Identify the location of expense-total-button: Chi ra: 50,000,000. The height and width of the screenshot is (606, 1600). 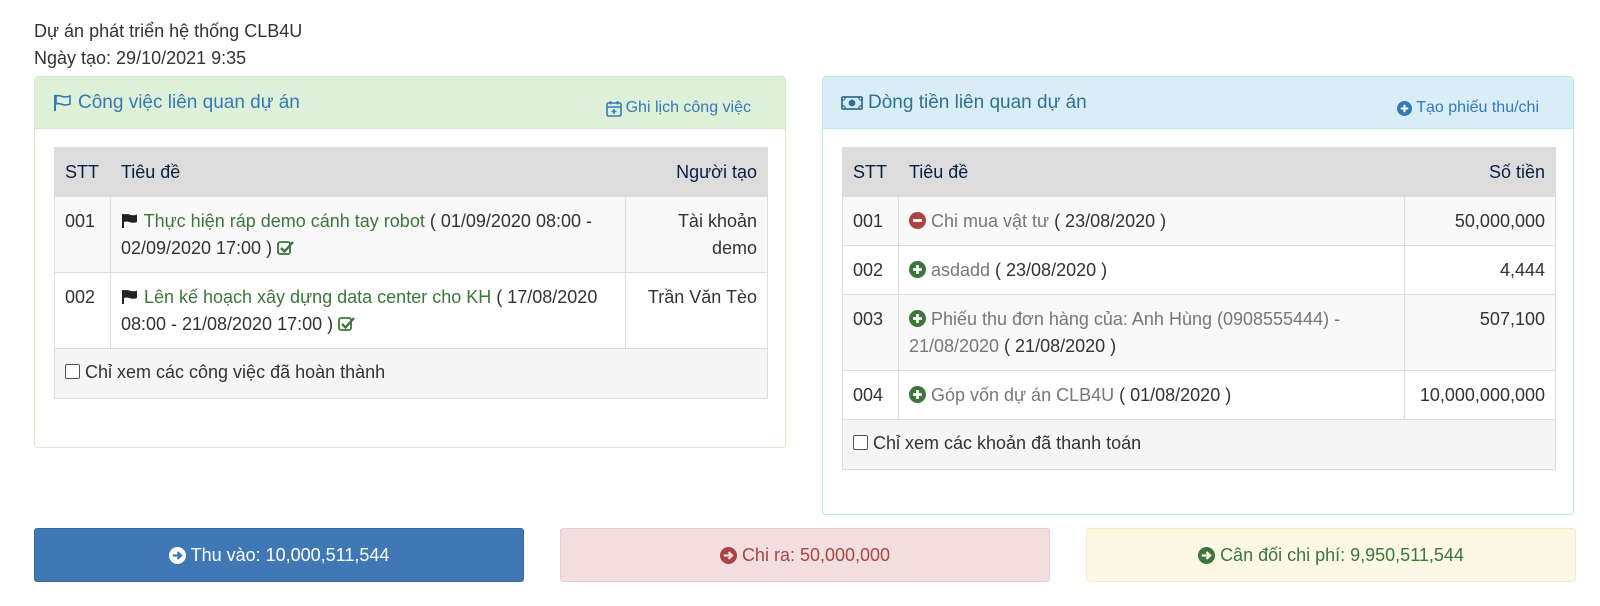
(805, 555).